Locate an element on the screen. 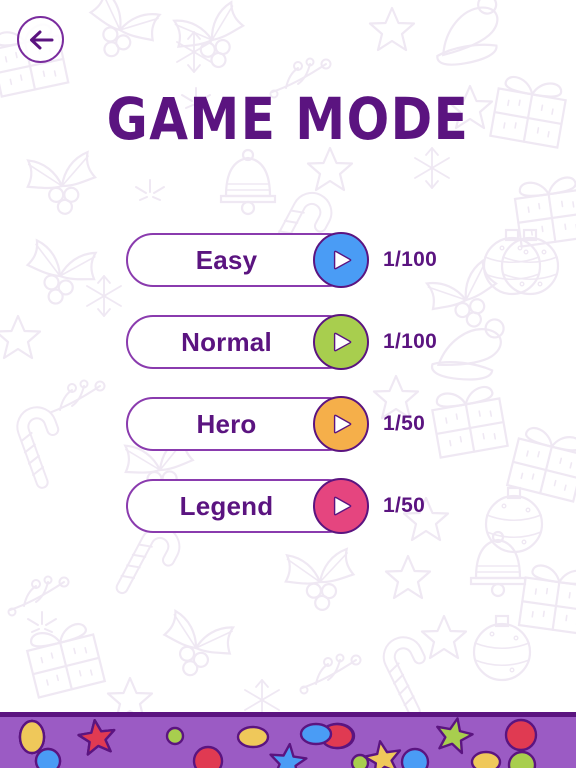  mode-label: Normal is located at coordinates (226, 341).